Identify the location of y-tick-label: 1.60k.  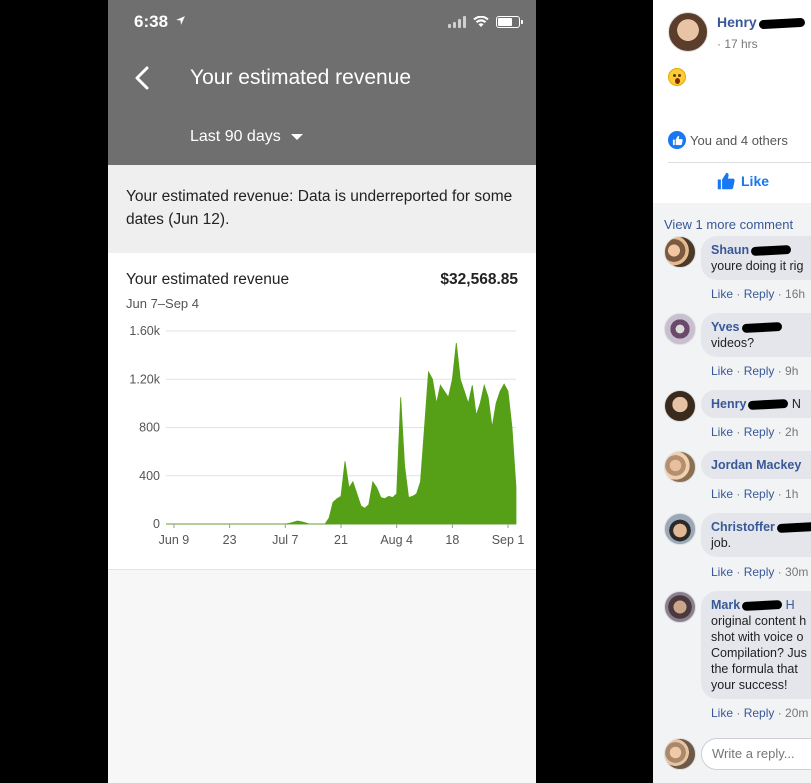
(144, 331).